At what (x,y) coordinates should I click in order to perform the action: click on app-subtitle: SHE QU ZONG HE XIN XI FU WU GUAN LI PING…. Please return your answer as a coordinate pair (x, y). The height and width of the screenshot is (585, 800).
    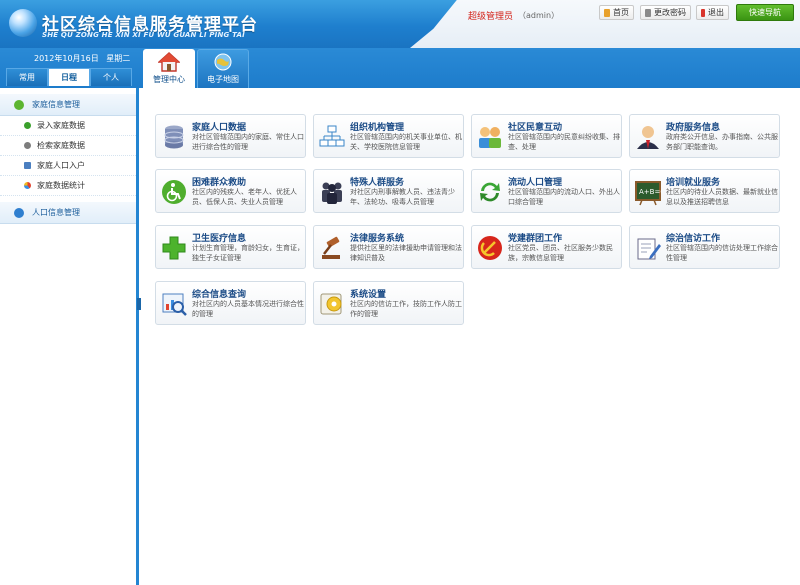
    Looking at the image, I should click on (143, 35).